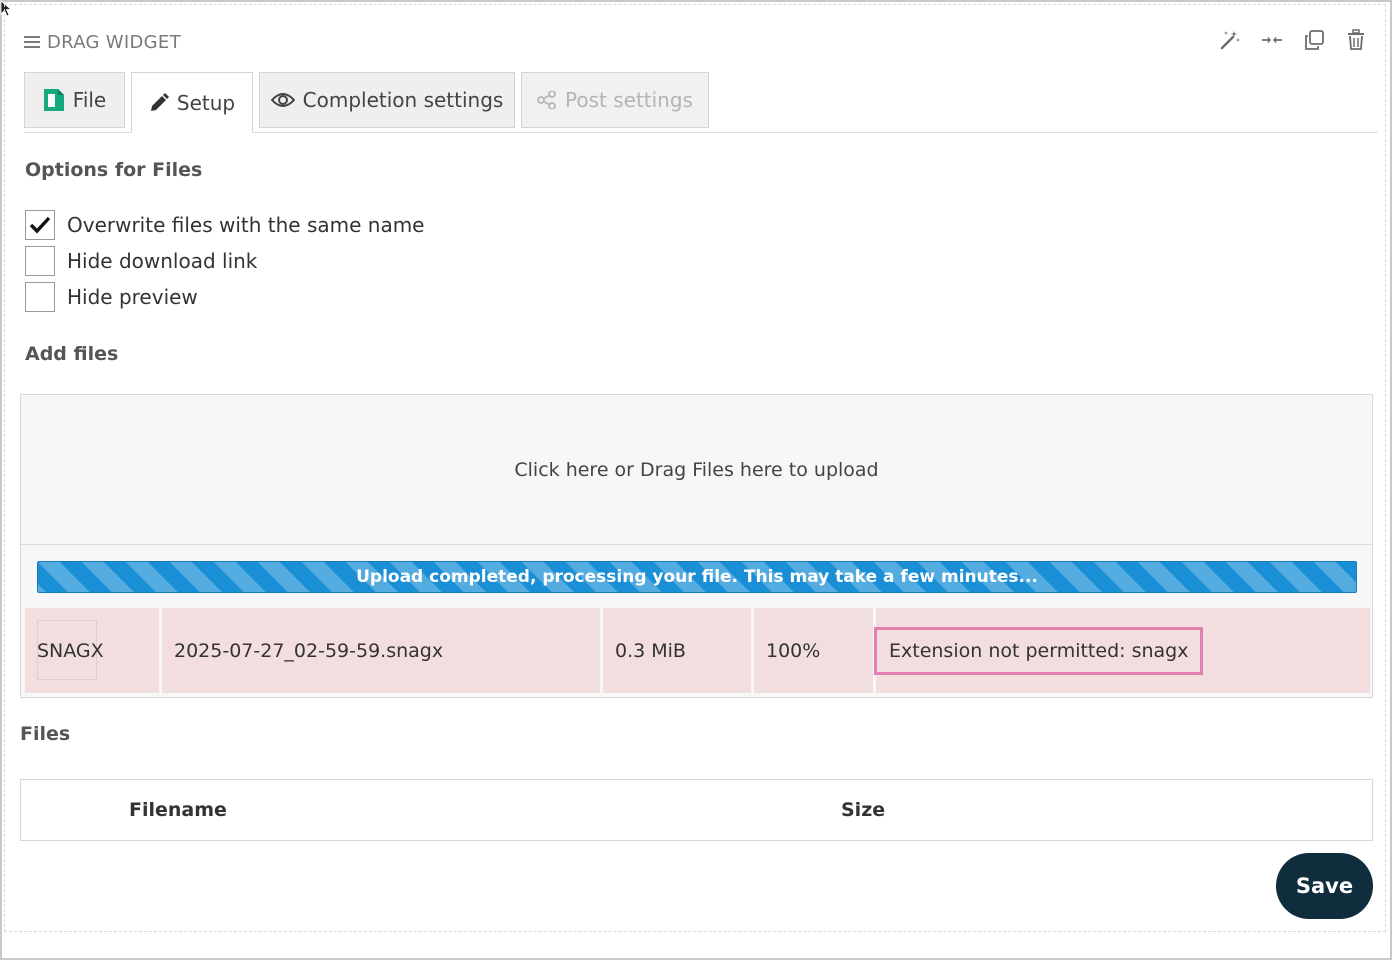 Image resolution: width=1392 pixels, height=960 pixels. Describe the element at coordinates (206, 102) in the screenshot. I see `tab-setup-label: Setup` at that location.